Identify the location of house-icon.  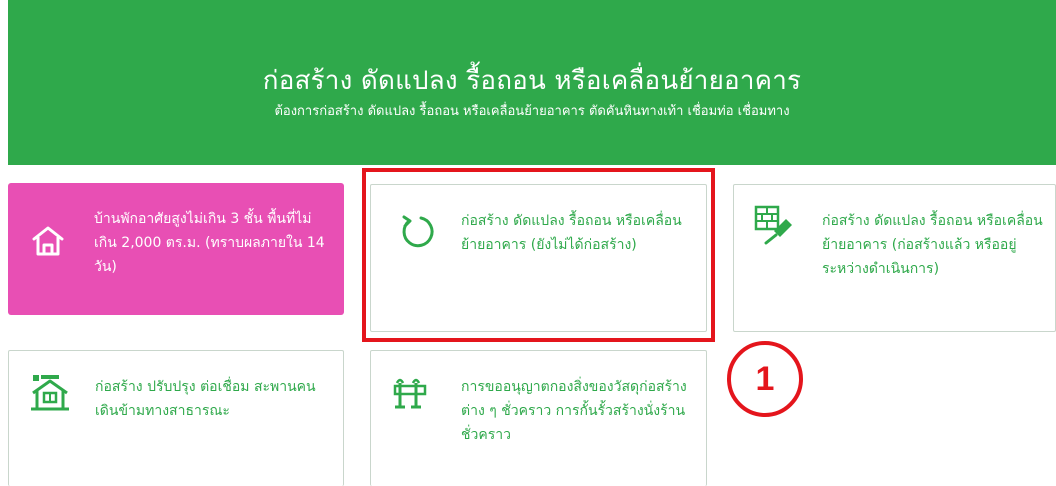
(48, 241).